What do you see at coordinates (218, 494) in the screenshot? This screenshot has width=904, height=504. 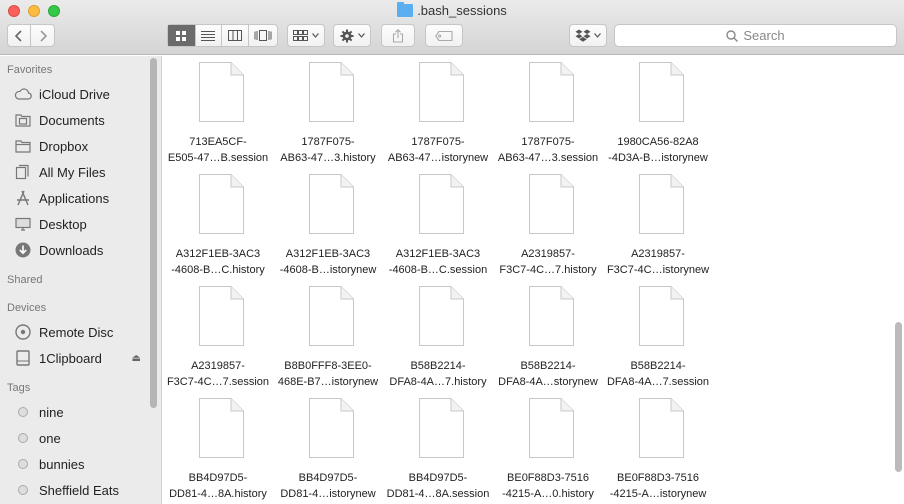 I see `file-name-line2: DD81-4…8A.history` at bounding box center [218, 494].